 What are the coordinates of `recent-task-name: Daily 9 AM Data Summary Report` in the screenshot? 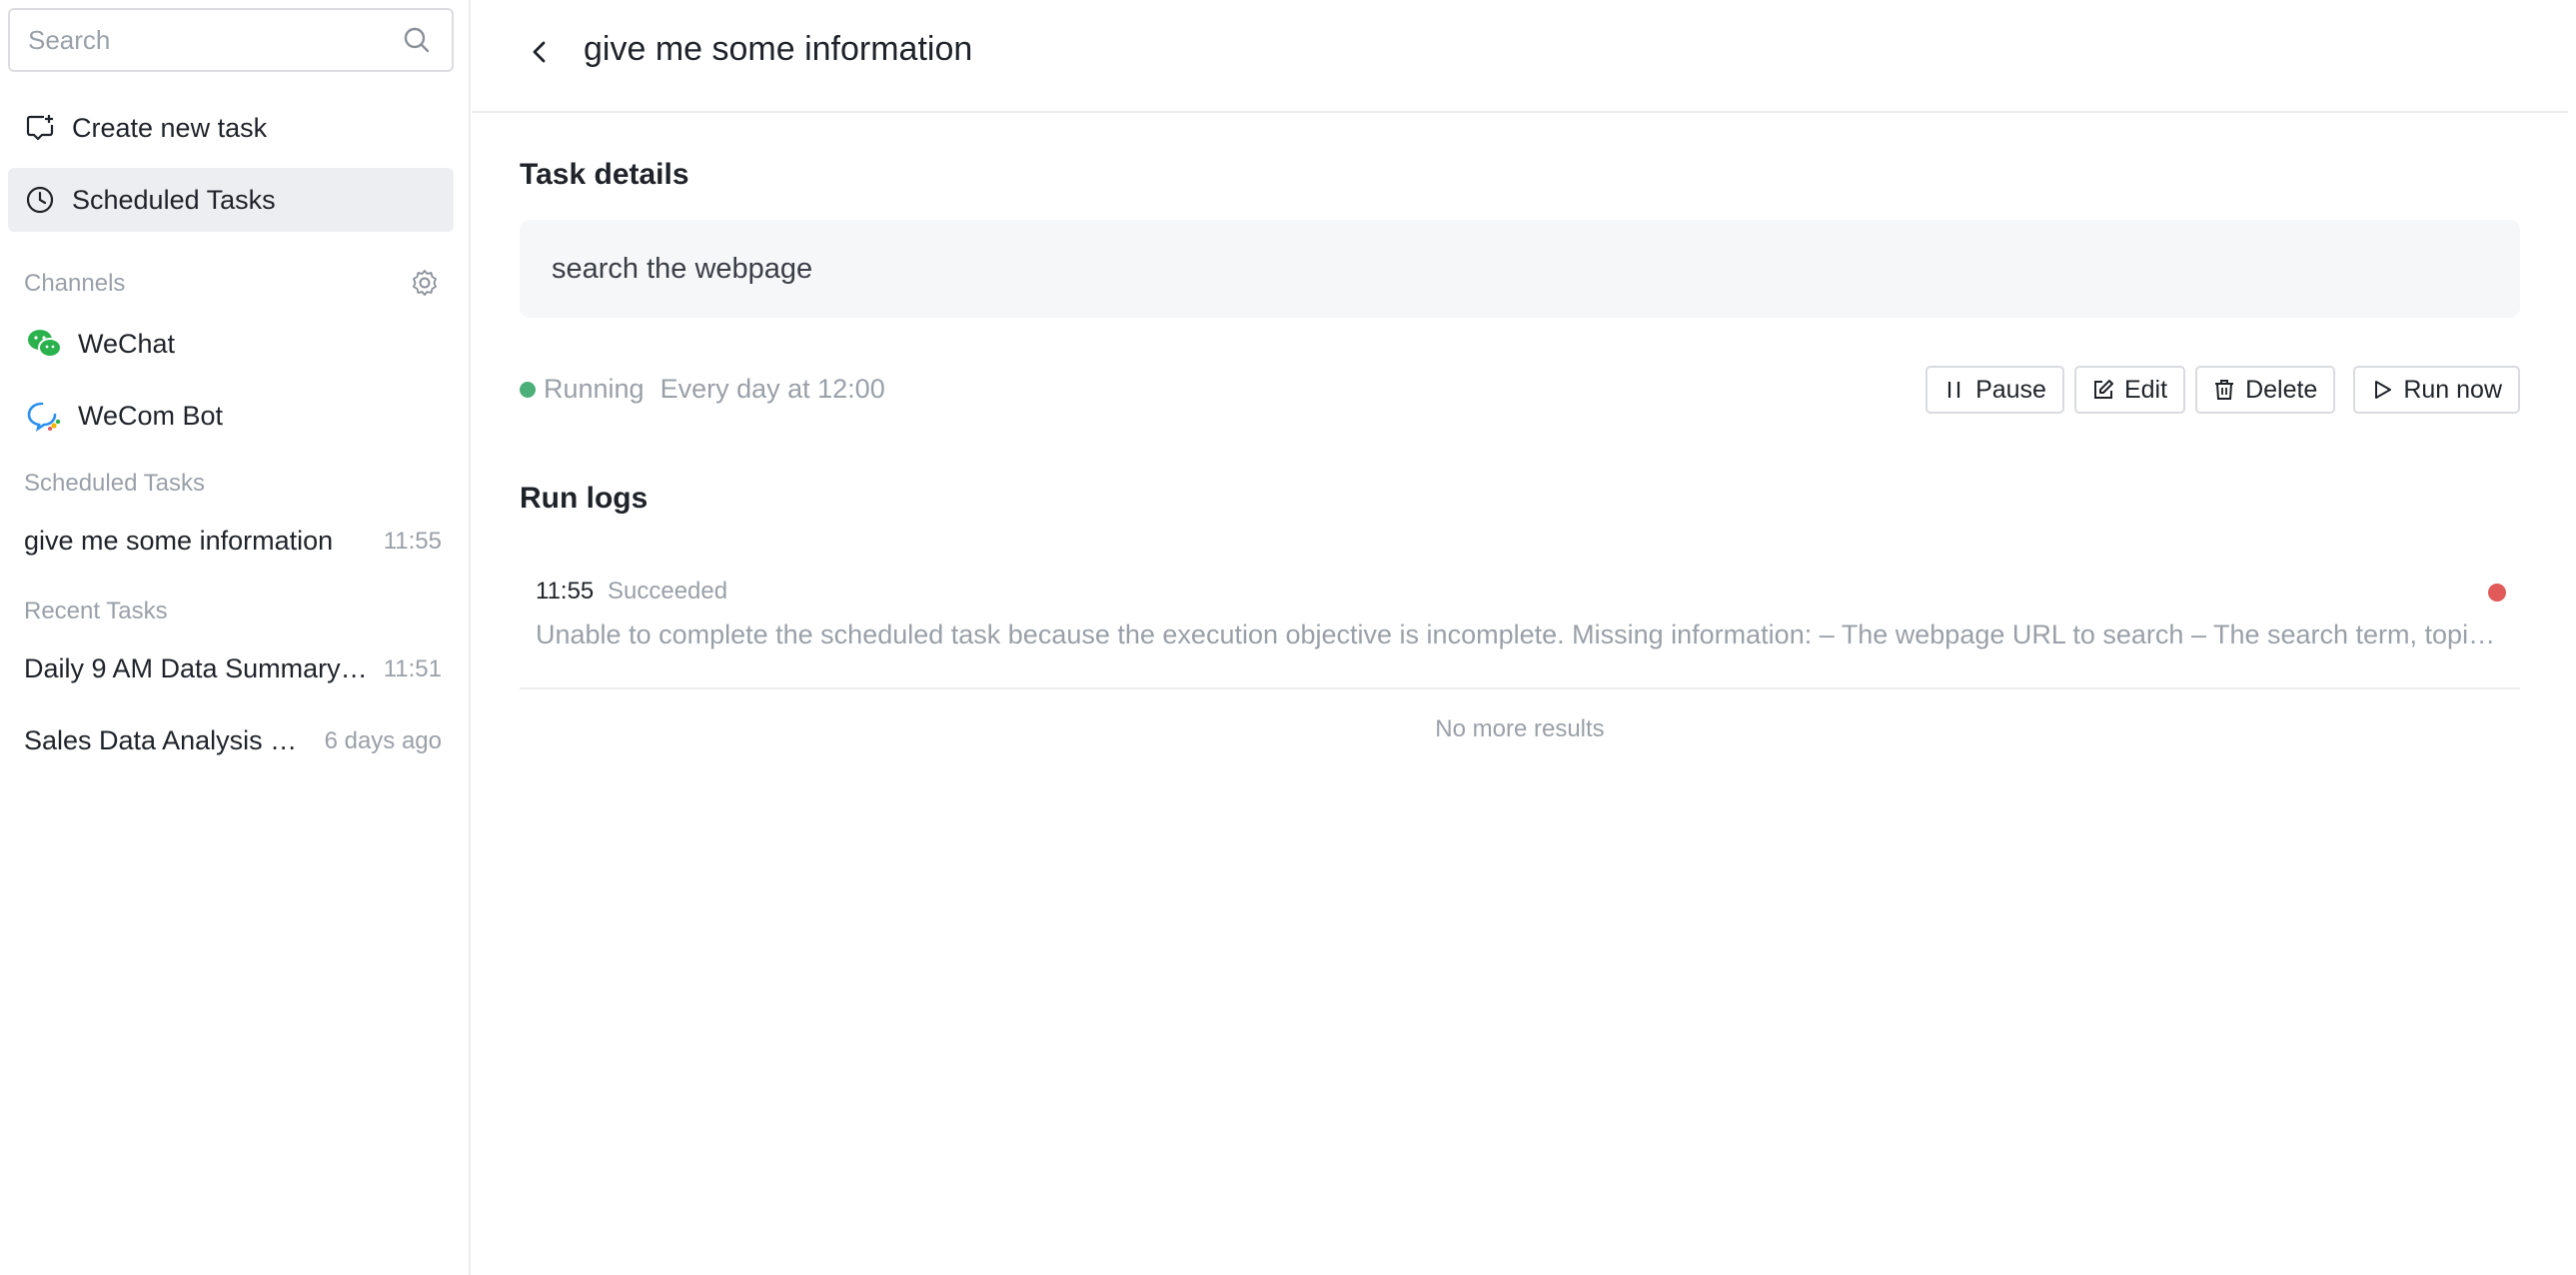 It's located at (197, 668).